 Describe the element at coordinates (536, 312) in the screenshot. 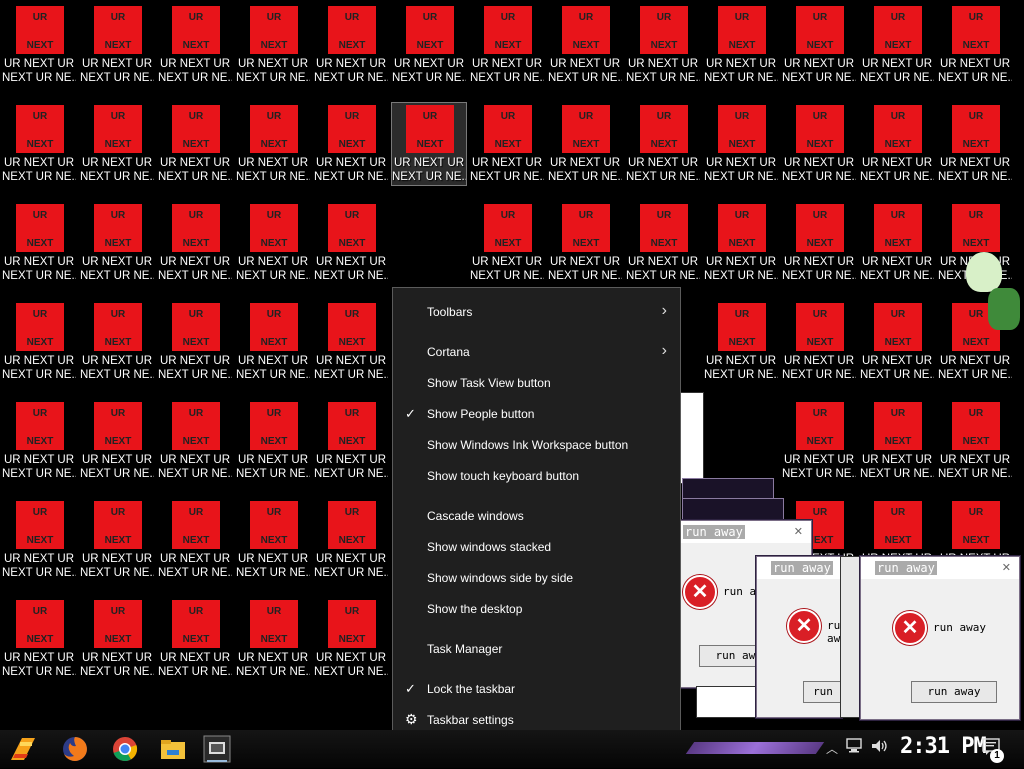

I see `menu-item-toolbars: Toolbars ›` at that location.